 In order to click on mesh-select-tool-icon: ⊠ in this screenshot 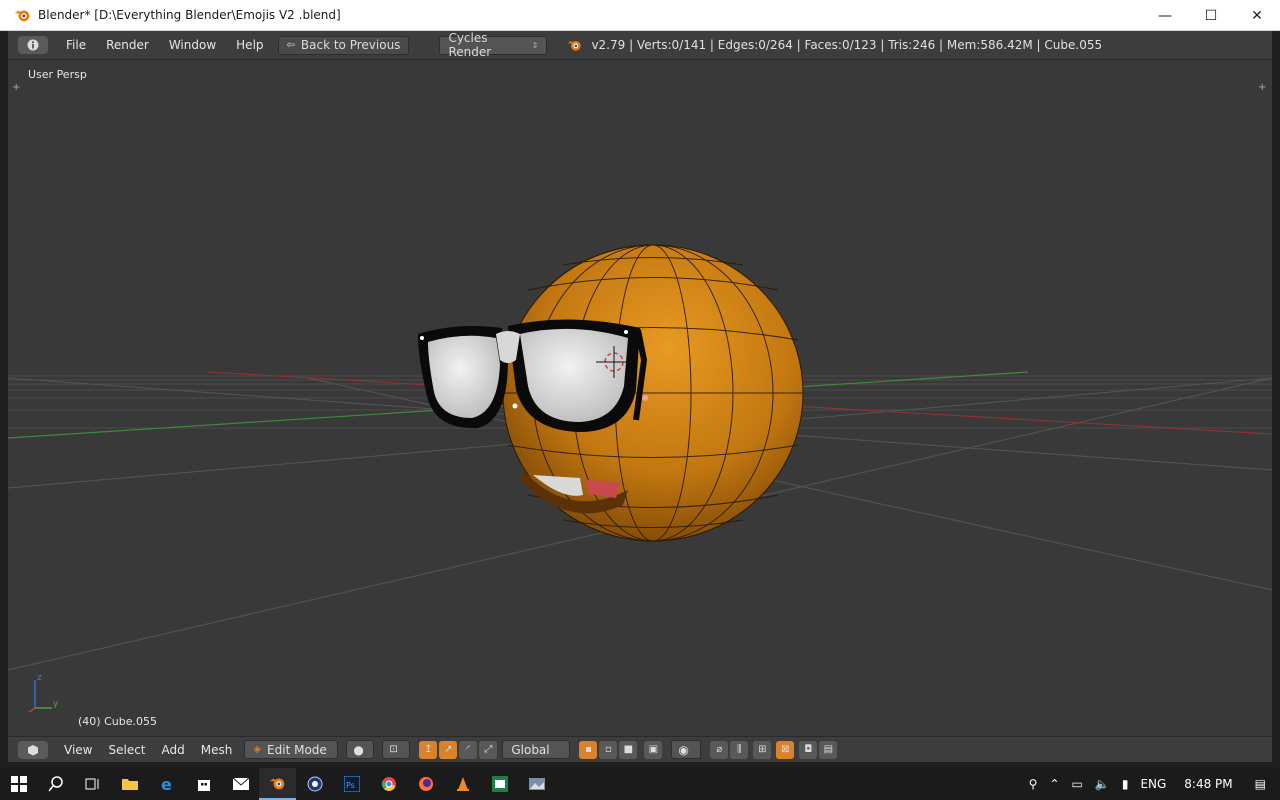, I will do `click(785, 749)`.